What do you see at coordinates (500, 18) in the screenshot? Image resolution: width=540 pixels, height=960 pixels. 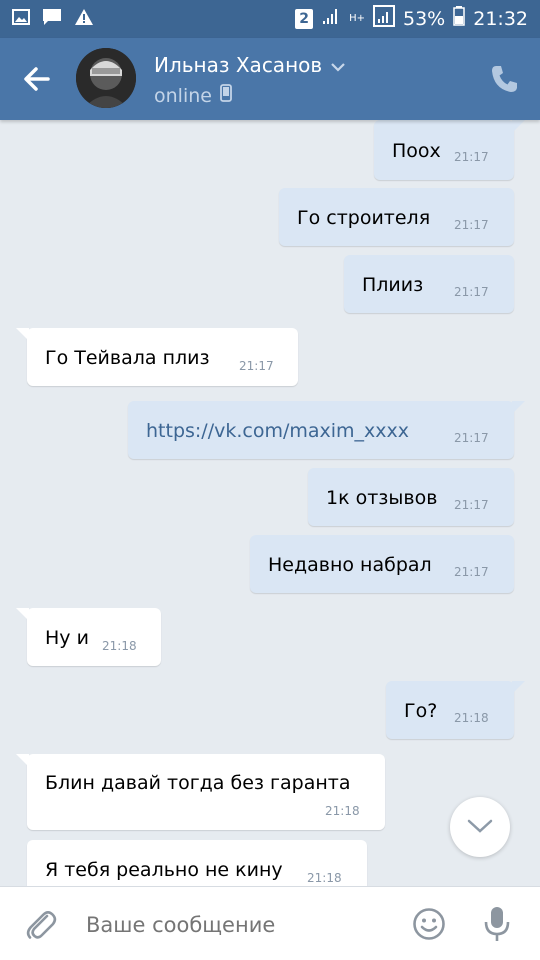 I see `clock: 21:32` at bounding box center [500, 18].